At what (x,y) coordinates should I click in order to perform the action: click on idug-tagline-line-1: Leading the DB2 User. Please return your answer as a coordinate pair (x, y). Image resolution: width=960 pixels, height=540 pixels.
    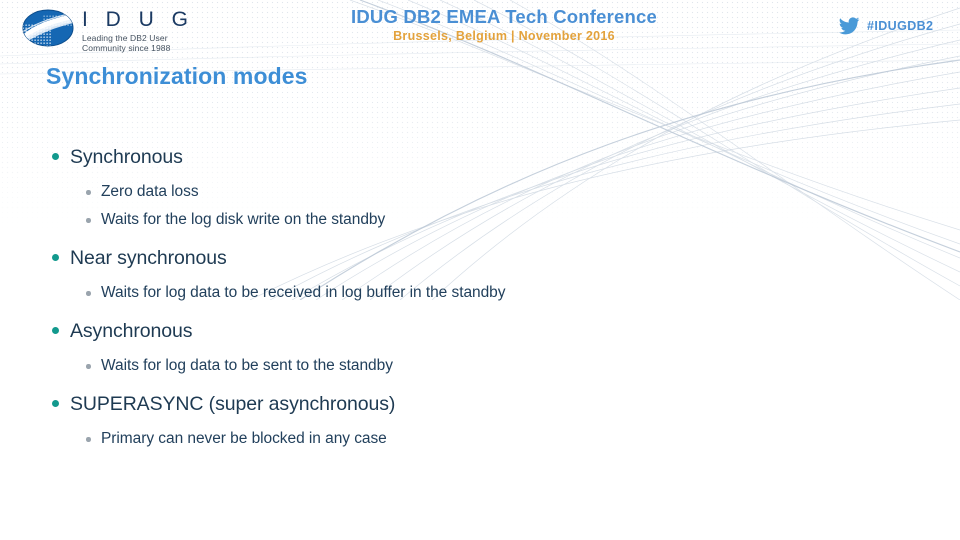
    Looking at the image, I should click on (125, 38).